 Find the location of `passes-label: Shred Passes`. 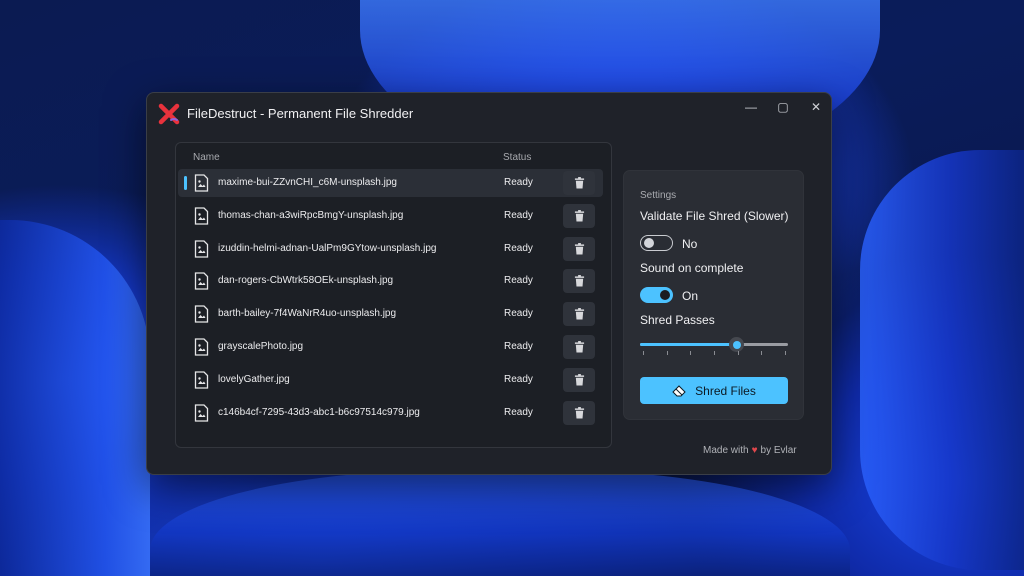

passes-label: Shred Passes is located at coordinates (677, 320).